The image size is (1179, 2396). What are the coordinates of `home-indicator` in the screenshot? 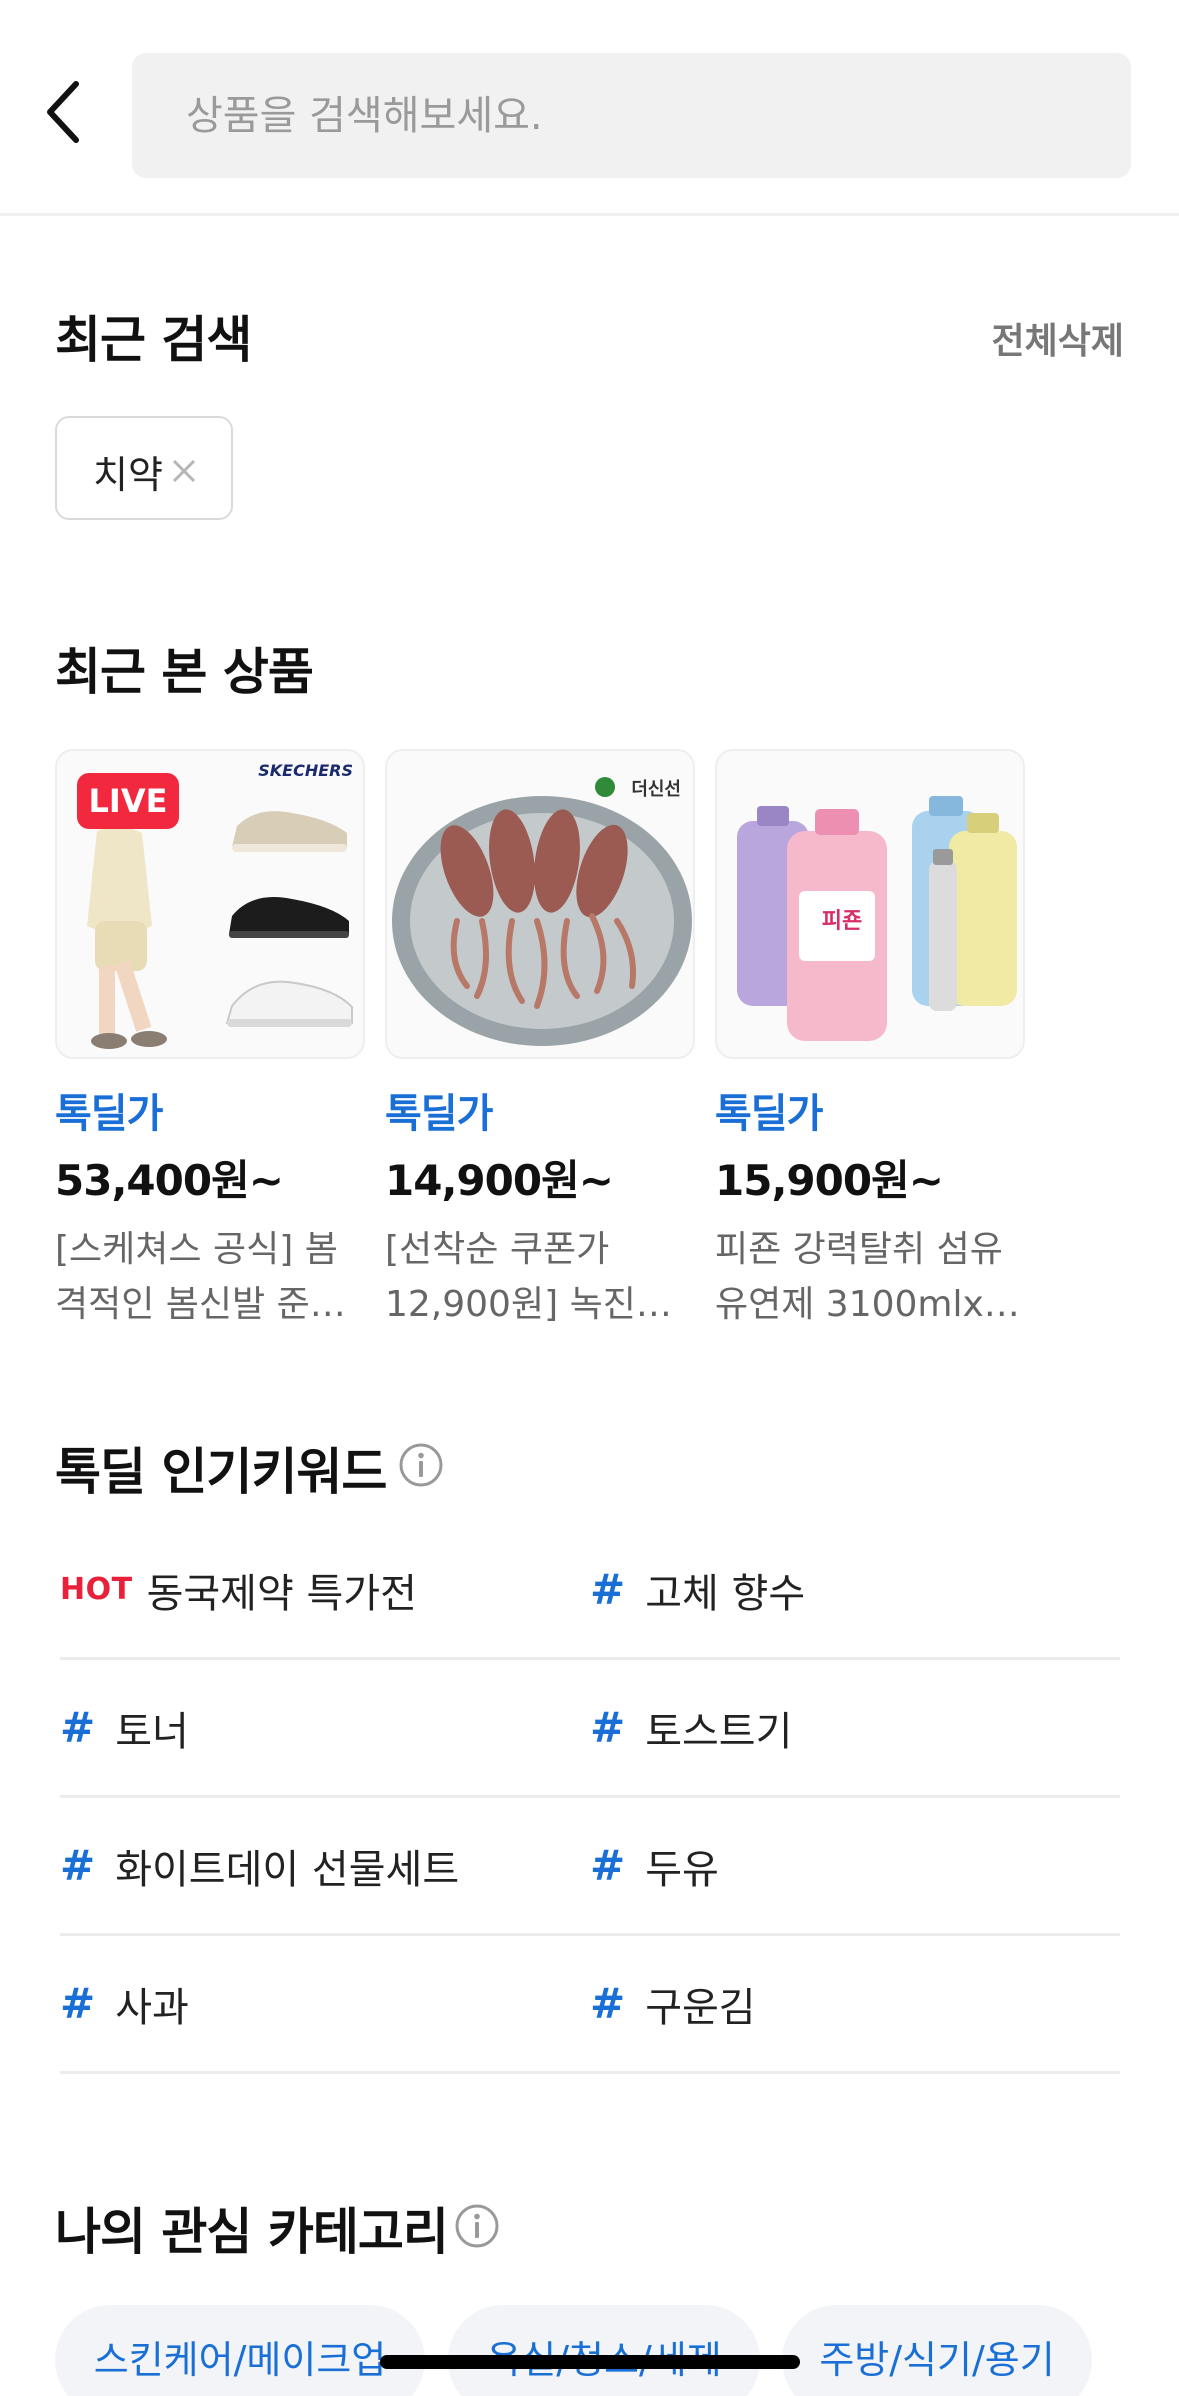 It's located at (590, 2362).